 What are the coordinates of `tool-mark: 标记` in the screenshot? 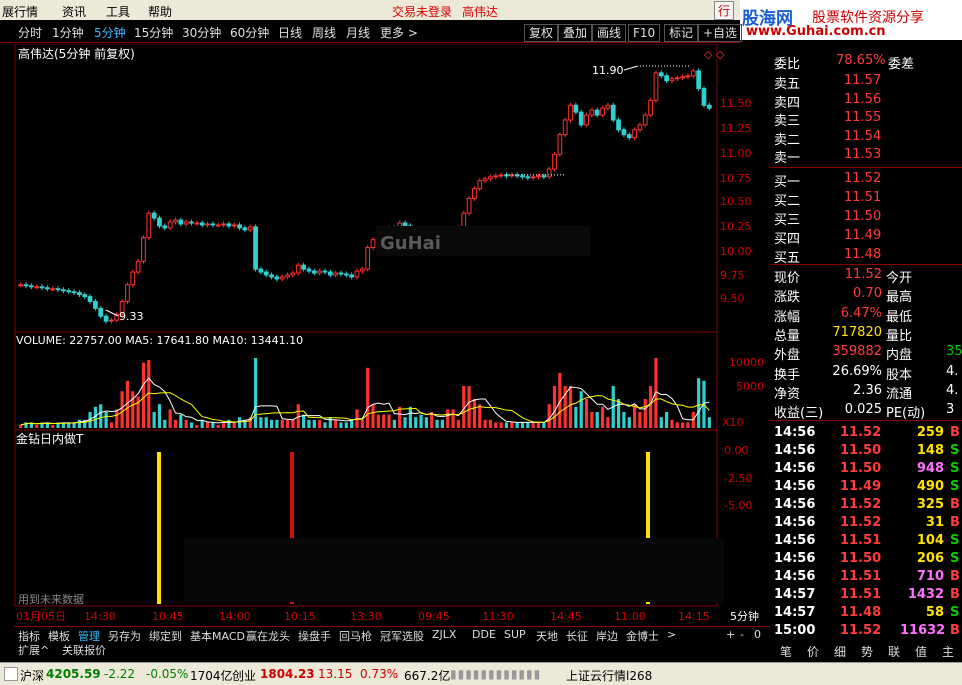 It's located at (681, 33).